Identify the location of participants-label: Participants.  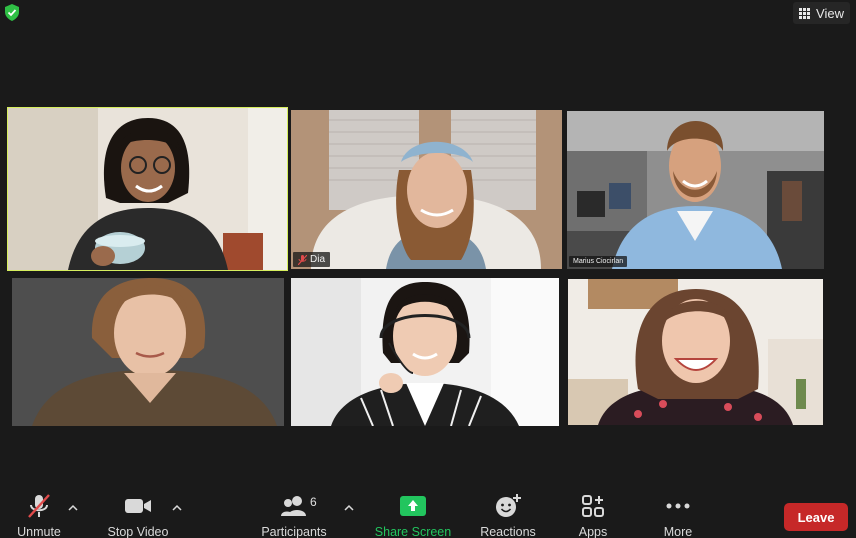
(294, 531).